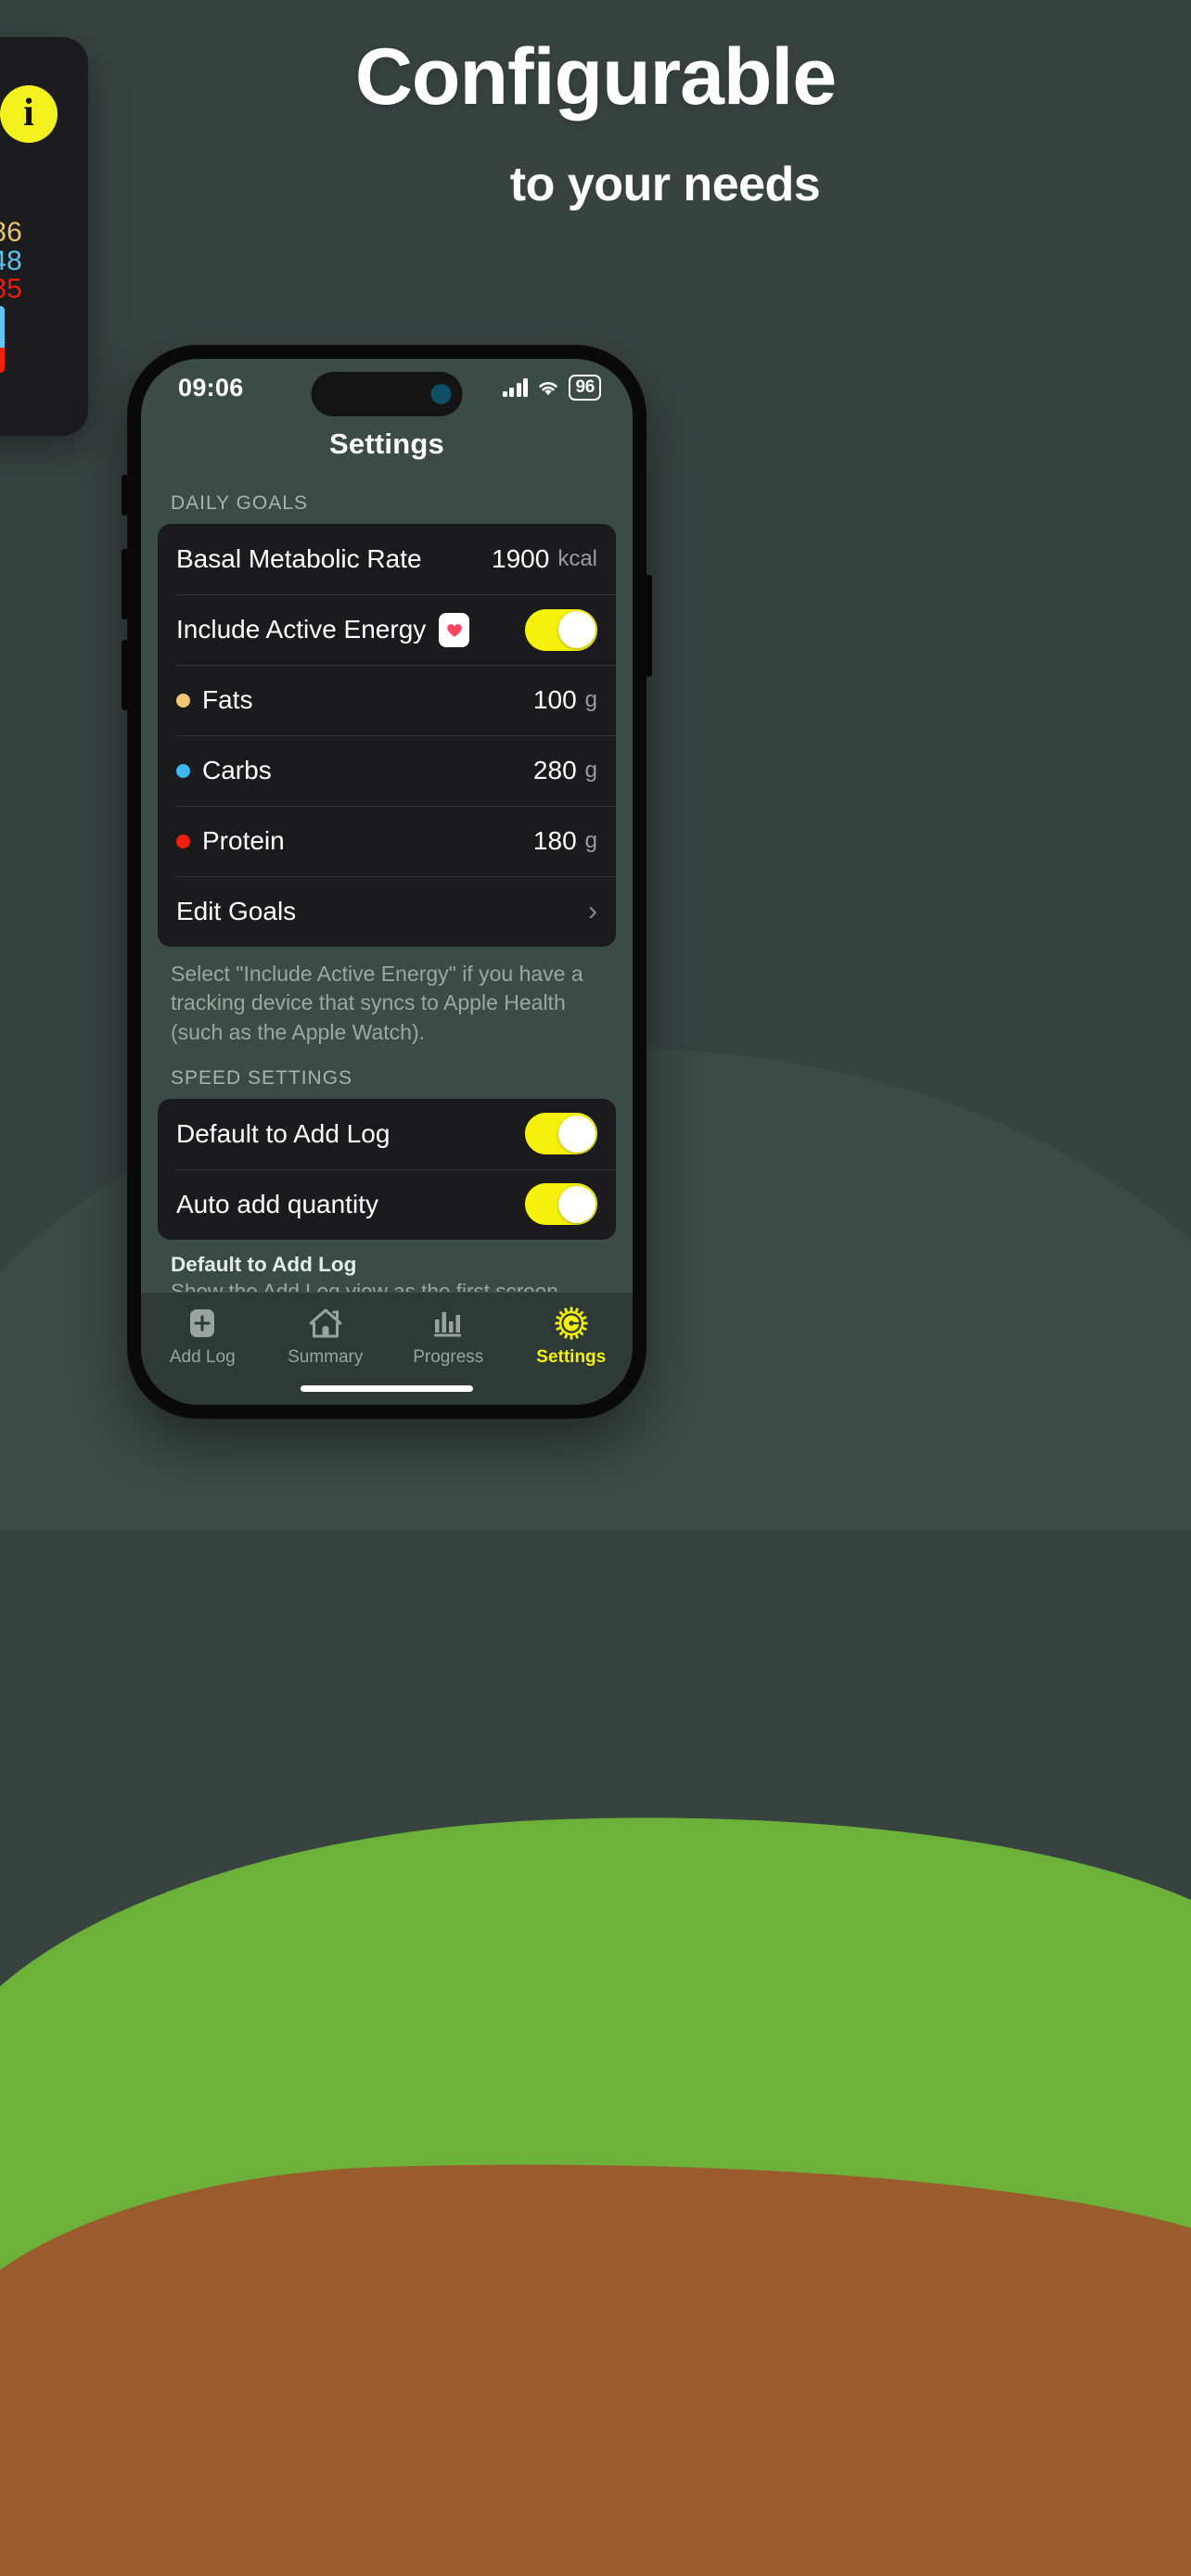  What do you see at coordinates (202, 1324) in the screenshot?
I see `plus-square-icon` at bounding box center [202, 1324].